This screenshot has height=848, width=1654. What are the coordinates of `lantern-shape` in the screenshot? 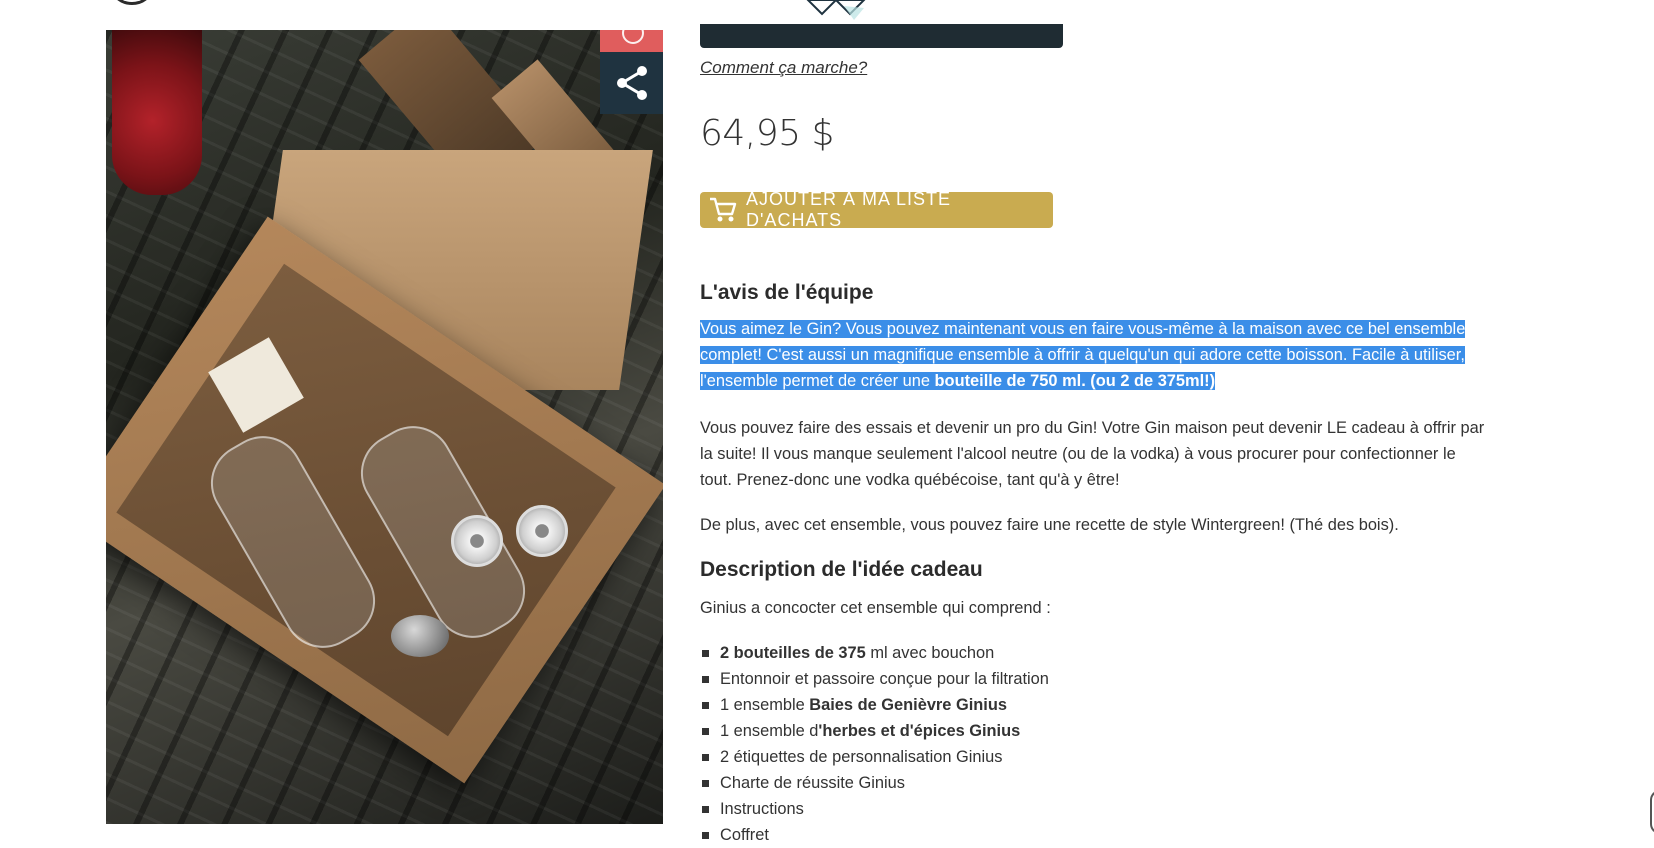 It's located at (157, 112).